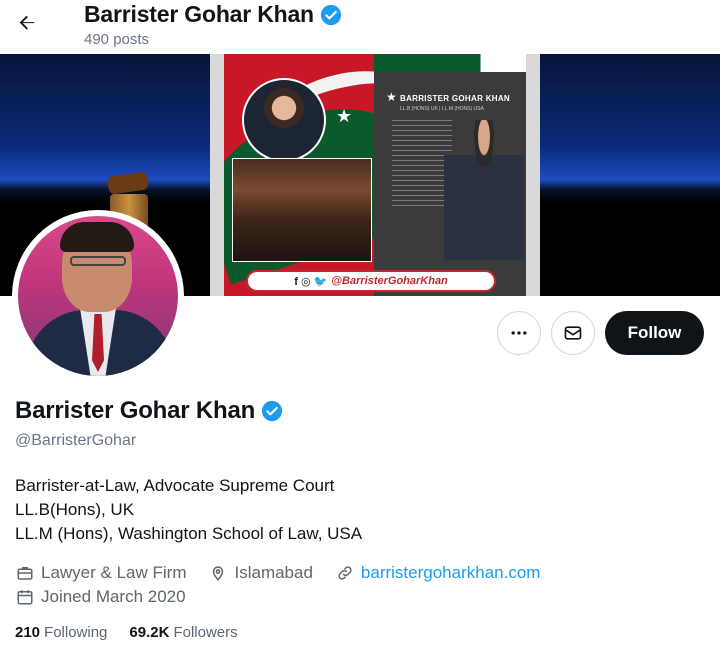 The height and width of the screenshot is (649, 720). What do you see at coordinates (25, 573) in the screenshot?
I see `briefcase-icon` at bounding box center [25, 573].